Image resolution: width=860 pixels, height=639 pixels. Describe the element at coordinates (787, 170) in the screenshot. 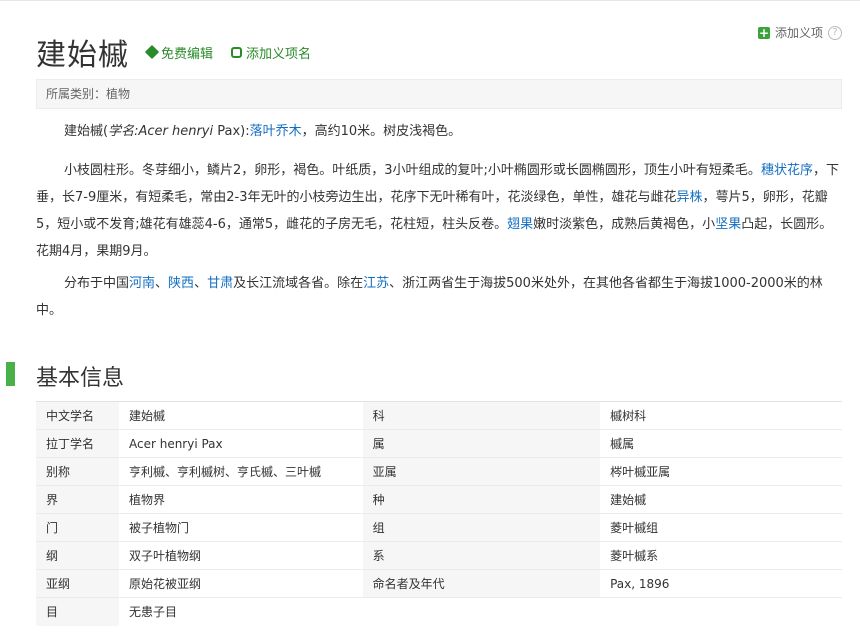

I see `link-spike: 穗状花序` at that location.